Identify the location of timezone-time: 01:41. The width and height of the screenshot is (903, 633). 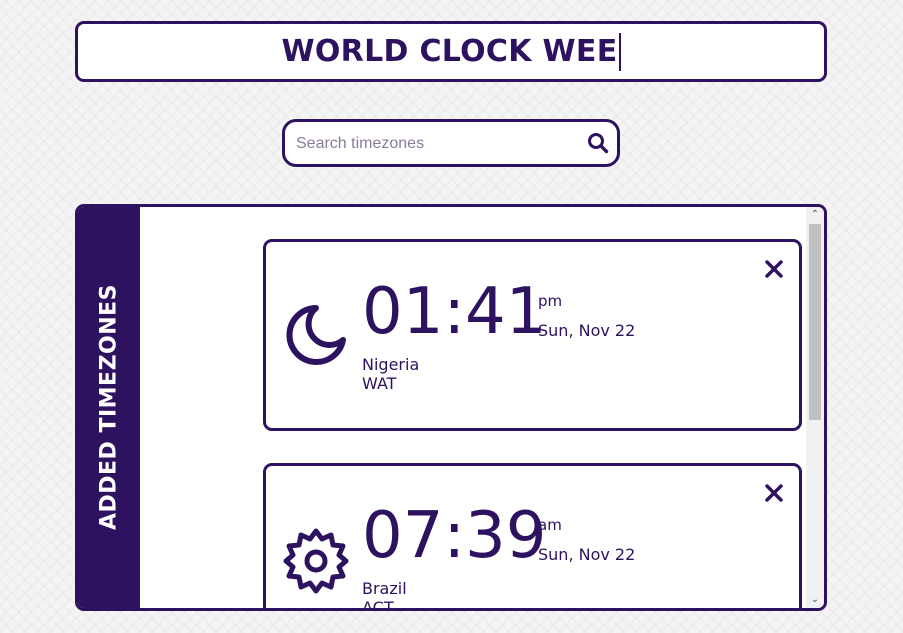
(454, 312).